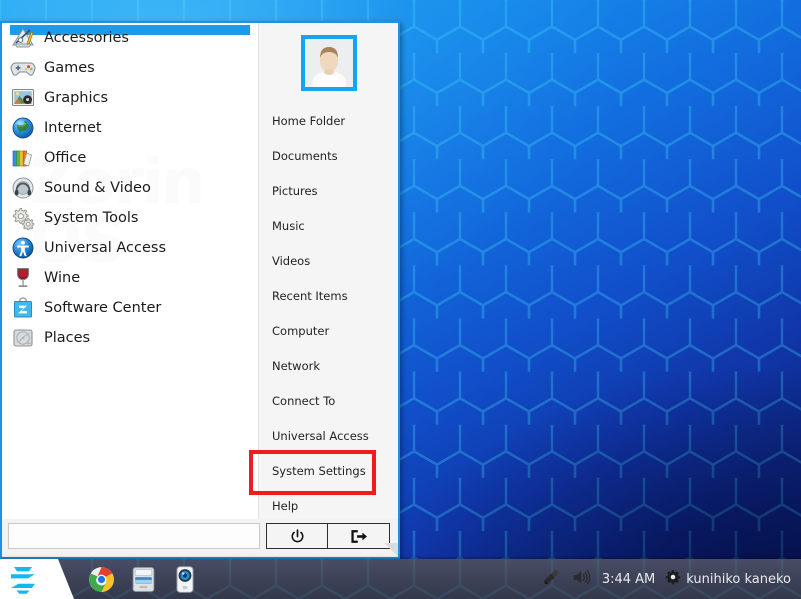 The height and width of the screenshot is (599, 801). What do you see at coordinates (304, 400) in the screenshot?
I see `places-item-label: Connect To` at bounding box center [304, 400].